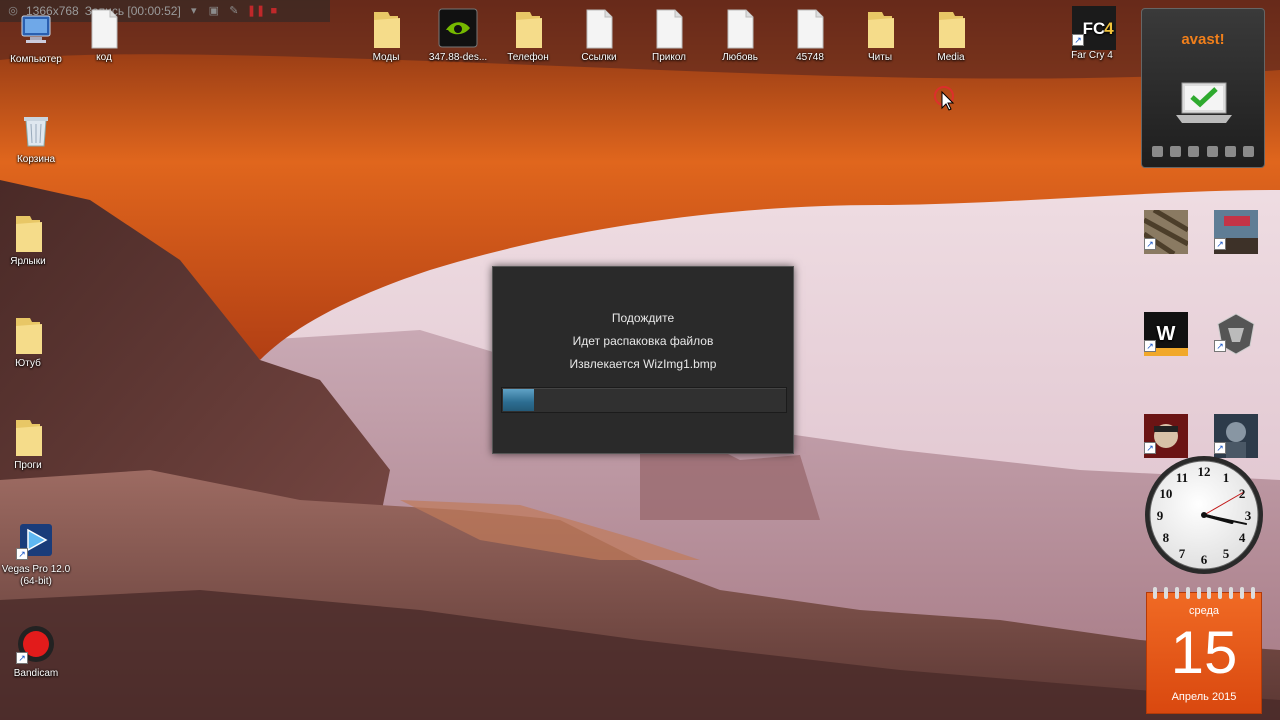 The height and width of the screenshot is (720, 1280). I want to click on desktop-icon-game-3: W ↗, so click(1164, 334).